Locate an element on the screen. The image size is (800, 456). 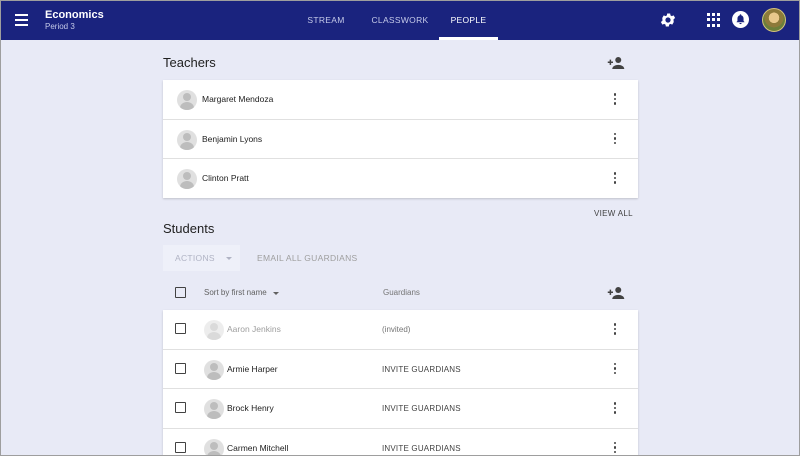
actions-dropdown: ACTIONS is located at coordinates (201, 258).